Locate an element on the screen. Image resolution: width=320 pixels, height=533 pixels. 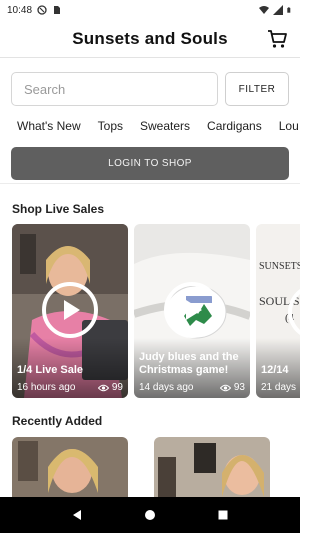
card-caption: 1/4 Live Sale is located at coordinates (50, 370).